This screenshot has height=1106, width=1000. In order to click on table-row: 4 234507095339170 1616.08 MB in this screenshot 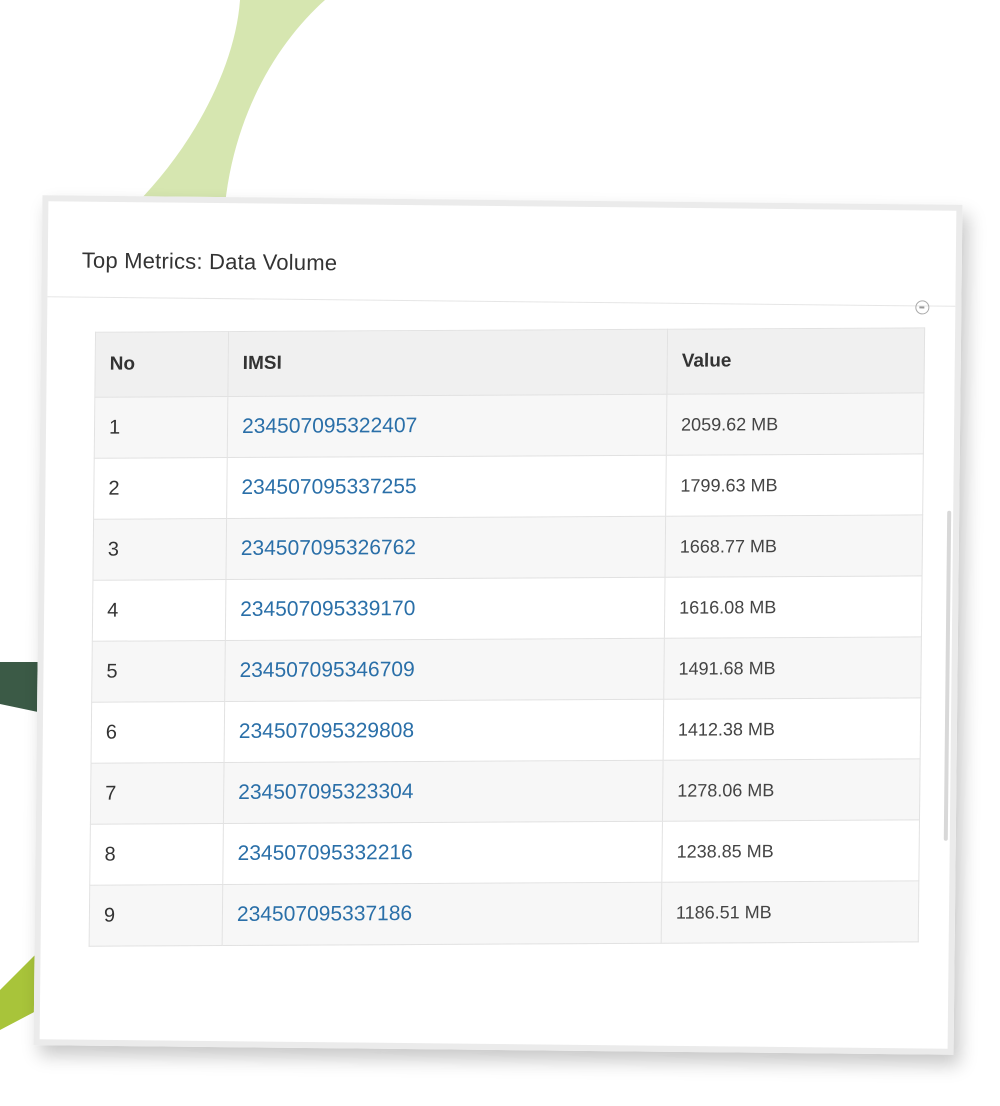, I will do `click(507, 608)`.